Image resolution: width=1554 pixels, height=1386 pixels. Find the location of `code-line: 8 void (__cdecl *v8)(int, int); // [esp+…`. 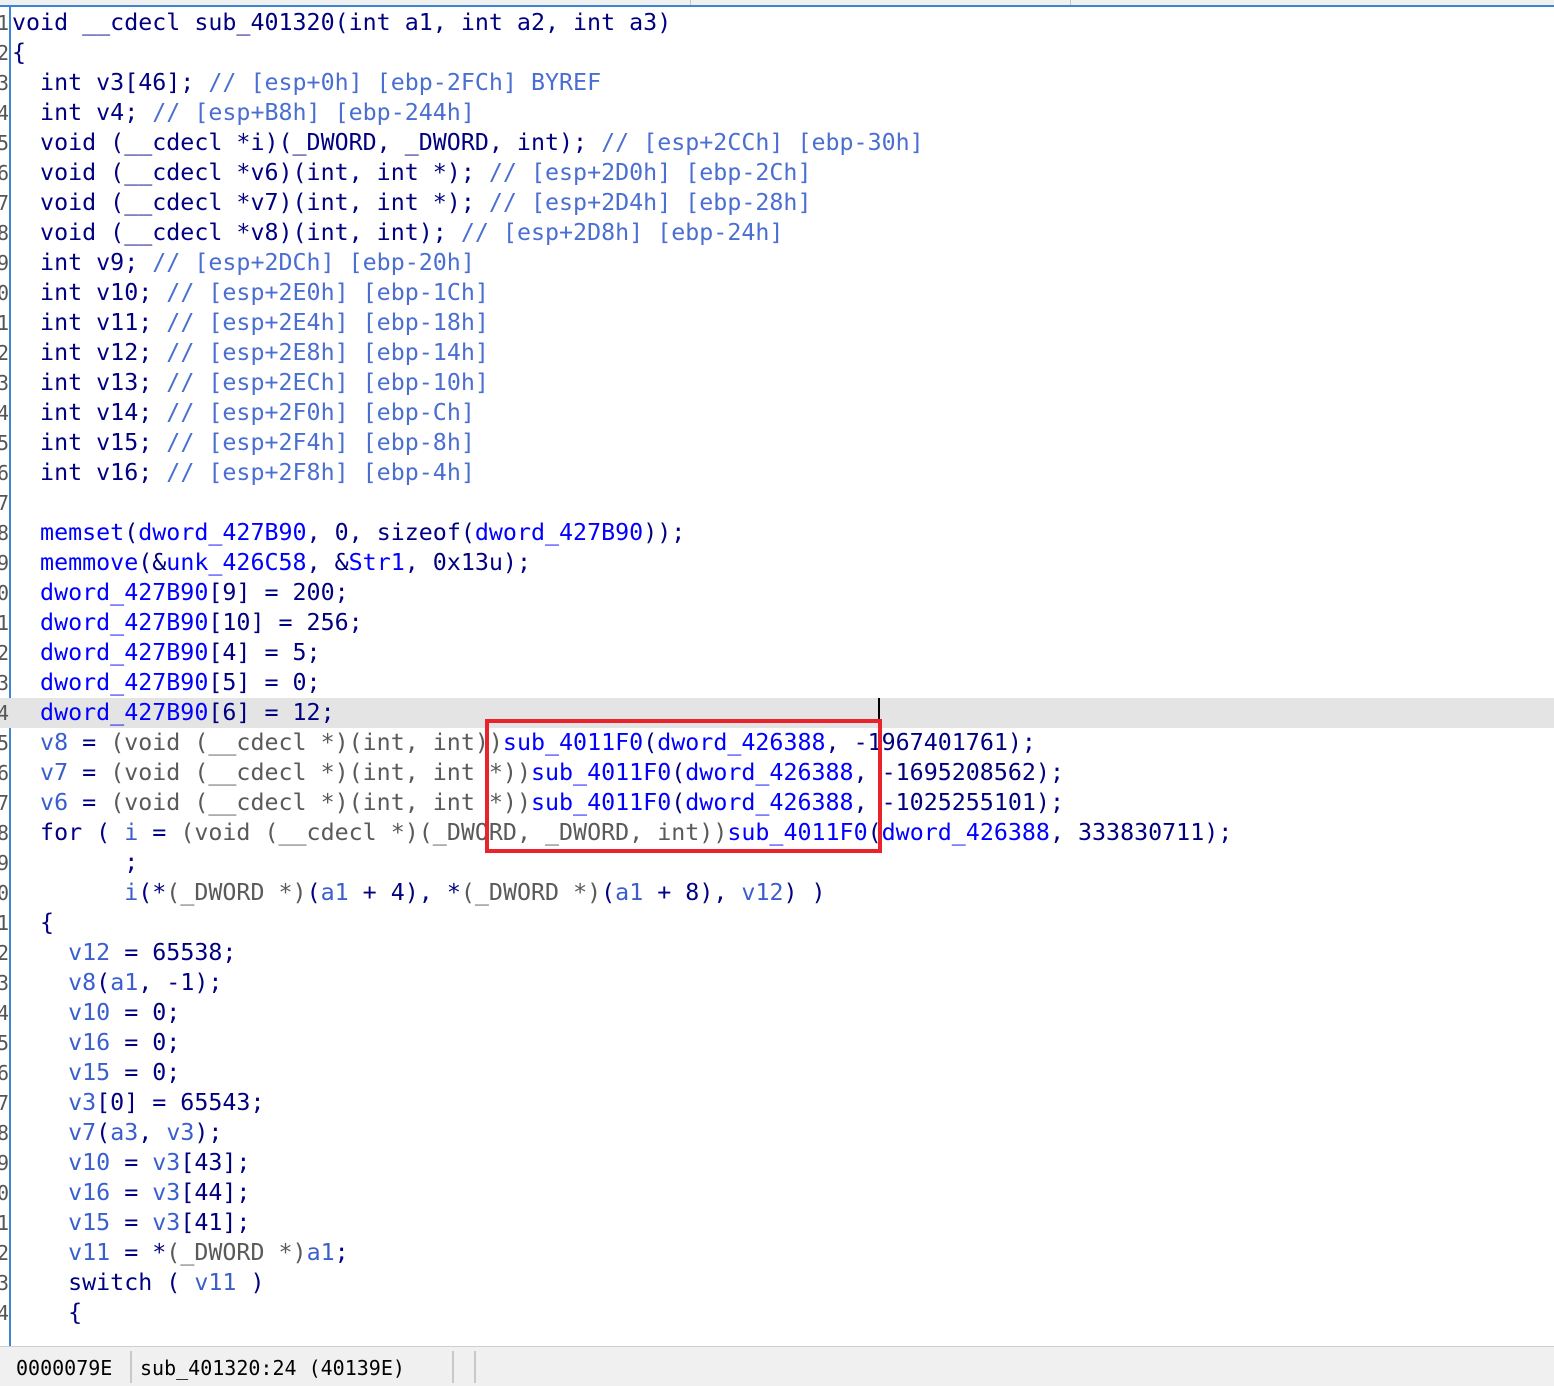

code-line: 8 void (__cdecl *v8)(int, int); // [esp+… is located at coordinates (777, 233).